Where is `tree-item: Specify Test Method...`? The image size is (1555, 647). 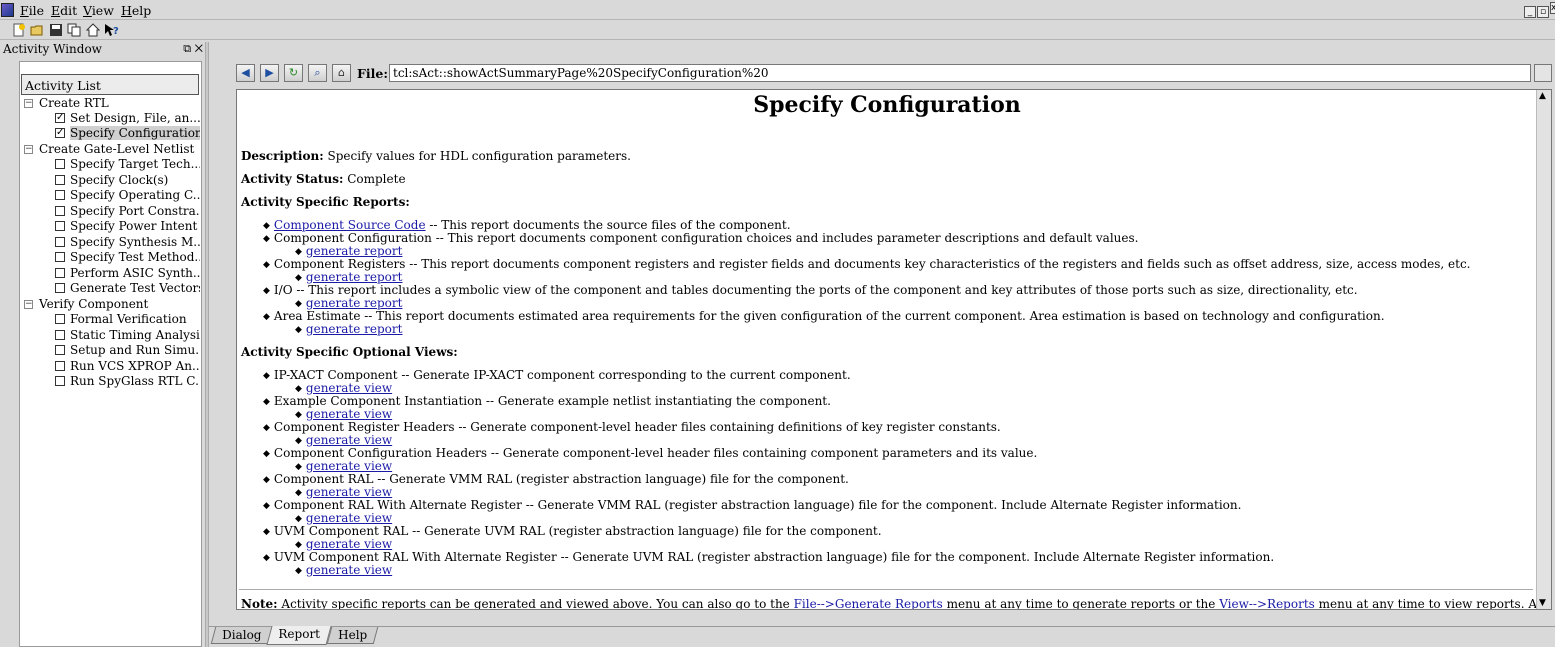
tree-item: Specify Test Method... is located at coordinates (127, 257).